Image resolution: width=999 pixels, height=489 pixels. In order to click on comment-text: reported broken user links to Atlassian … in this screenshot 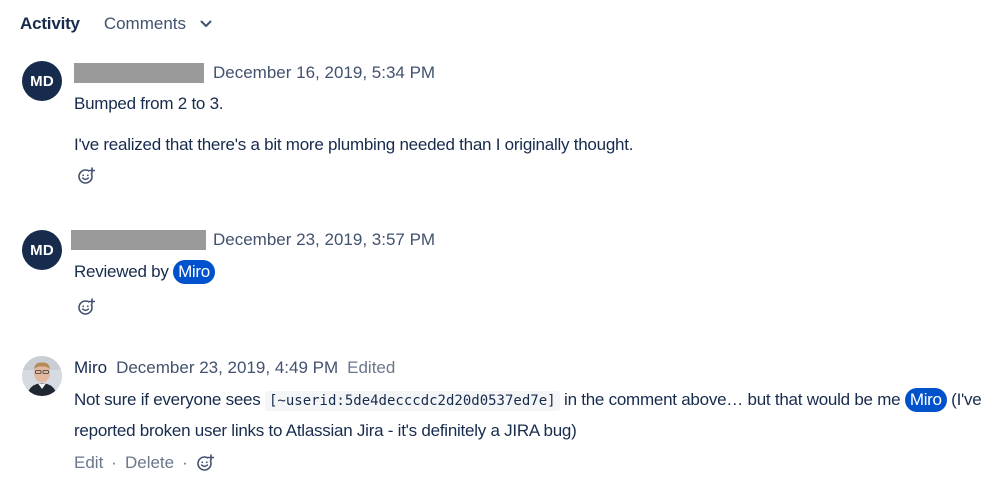, I will do `click(325, 430)`.